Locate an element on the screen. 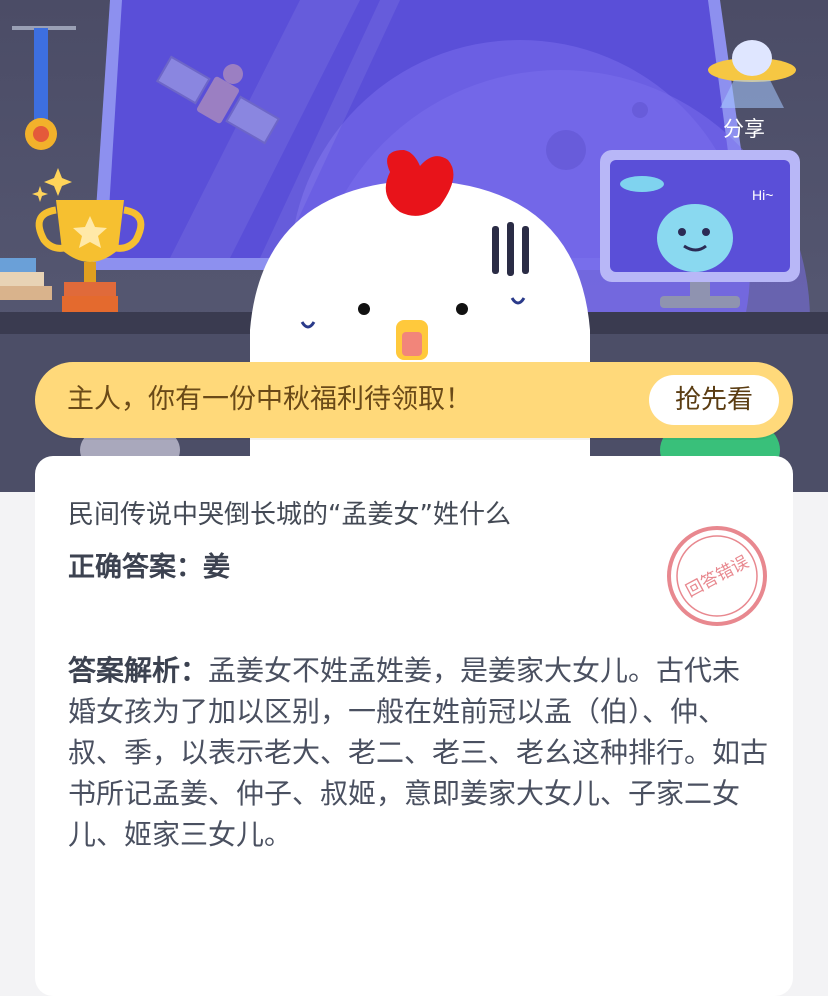  share-label: 分享 is located at coordinates (744, 128).